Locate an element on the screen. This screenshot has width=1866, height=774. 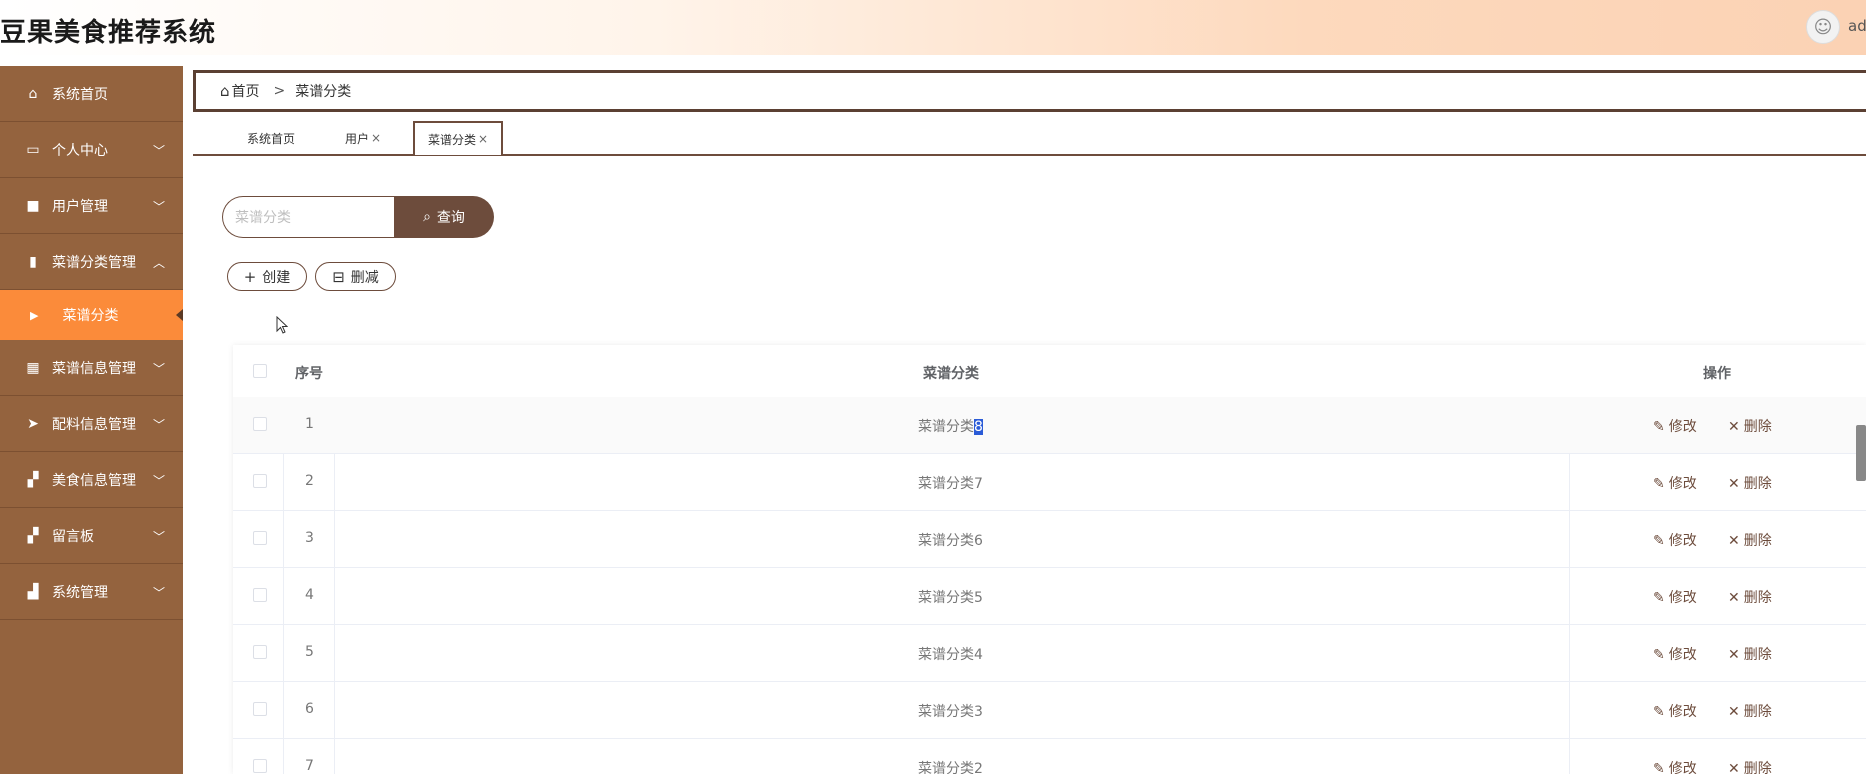
row-index: 3 is located at coordinates (309, 538).